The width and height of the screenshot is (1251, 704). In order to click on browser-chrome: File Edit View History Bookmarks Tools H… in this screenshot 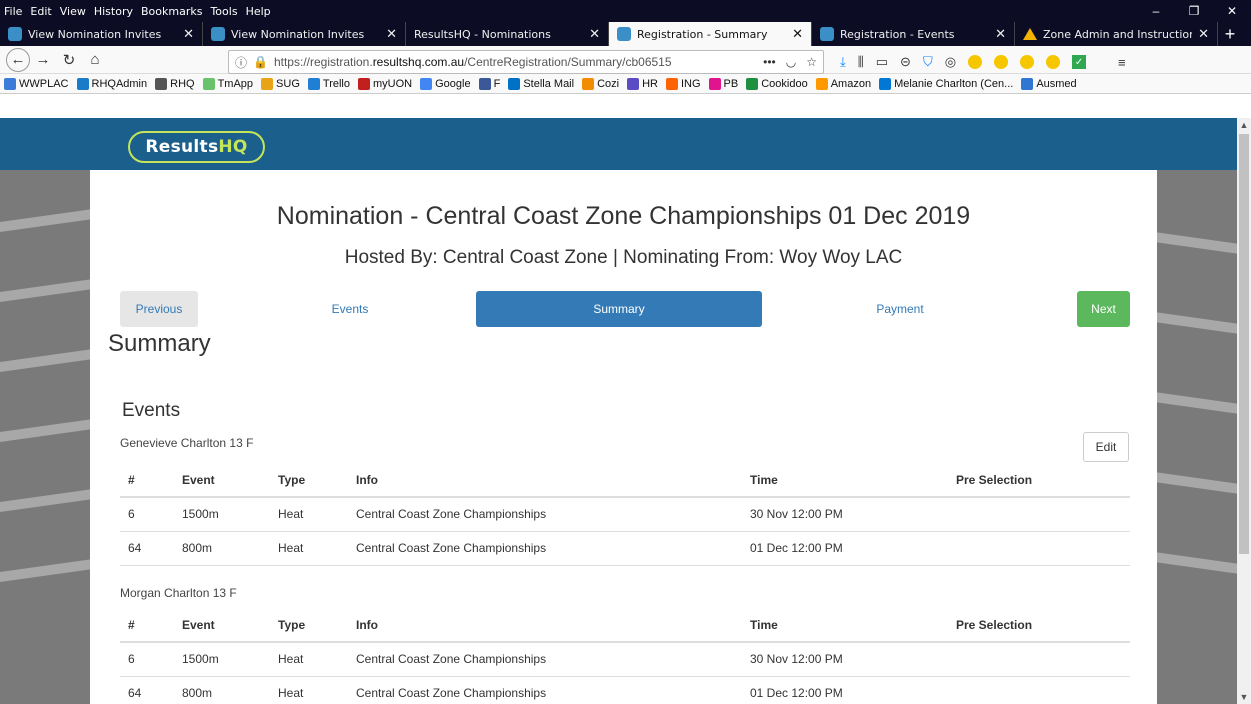, I will do `click(625, 47)`.